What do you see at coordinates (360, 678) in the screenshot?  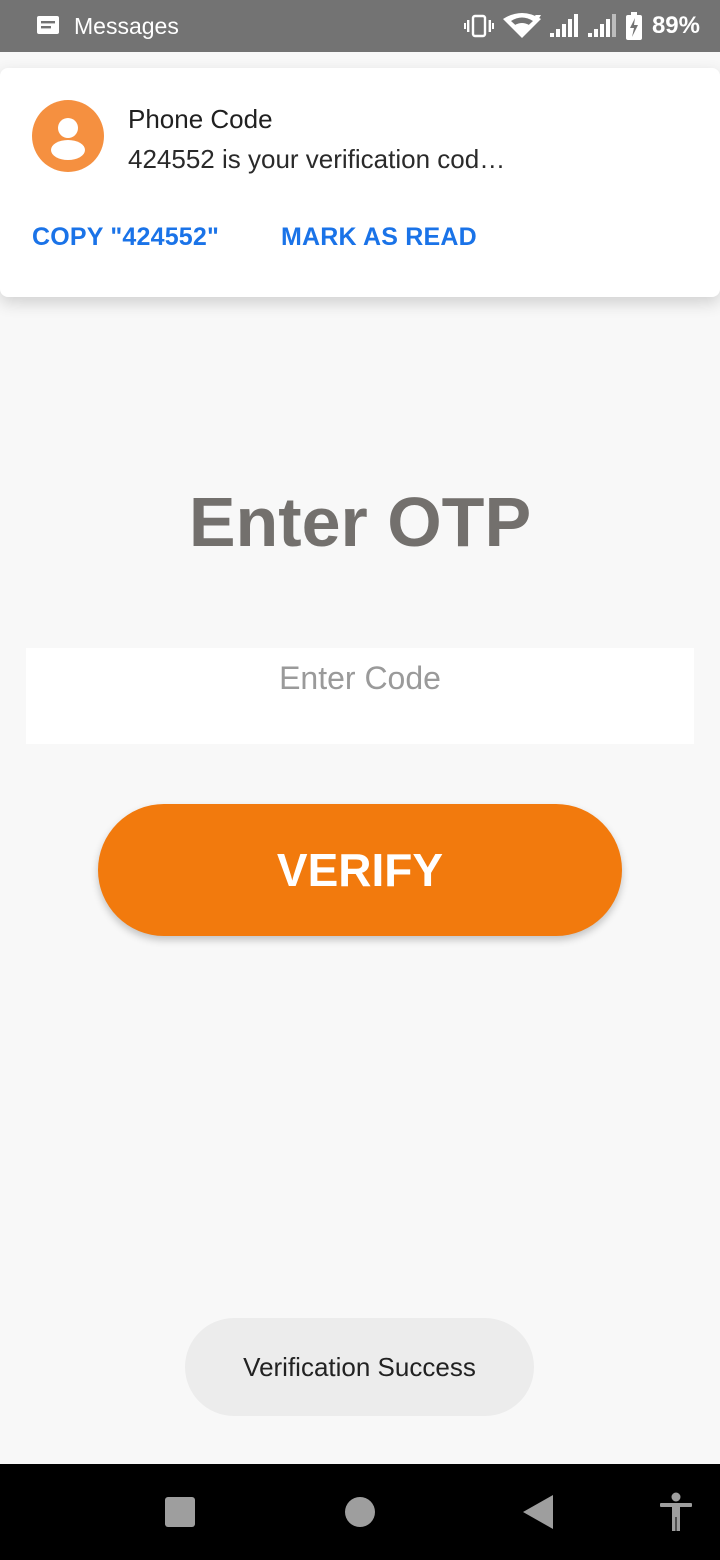 I see `otp-code-input` at bounding box center [360, 678].